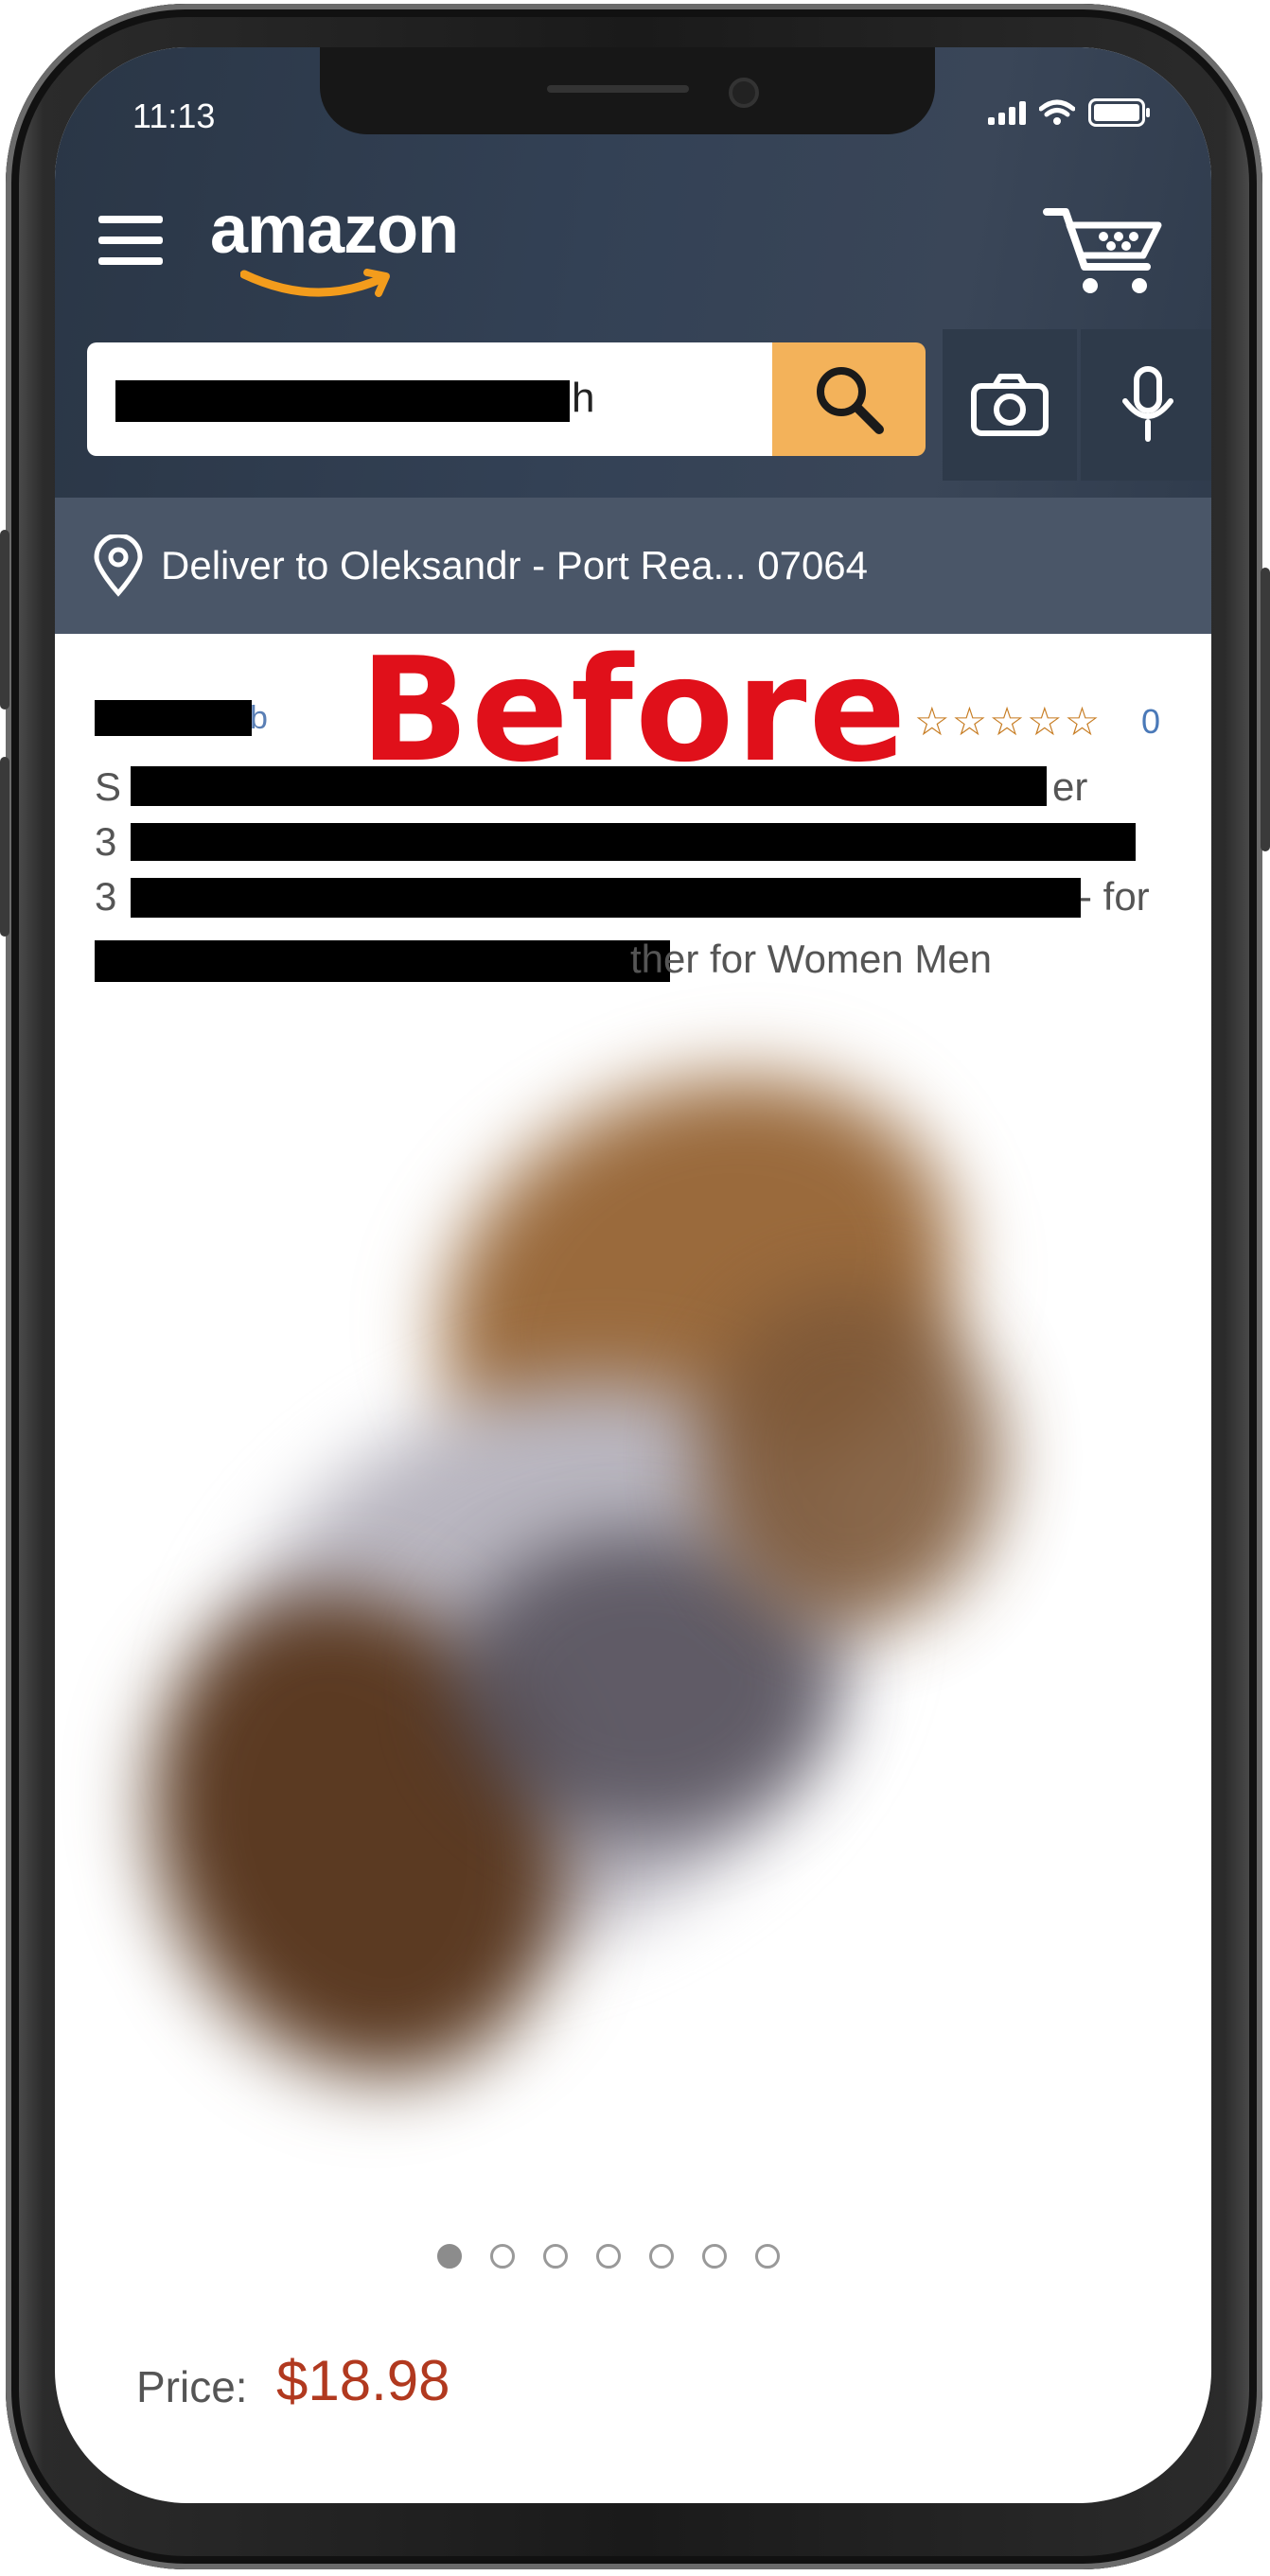 Image resolution: width=1270 pixels, height=2576 pixels. What do you see at coordinates (1150, 722) in the screenshot?
I see `rating-count: 0` at bounding box center [1150, 722].